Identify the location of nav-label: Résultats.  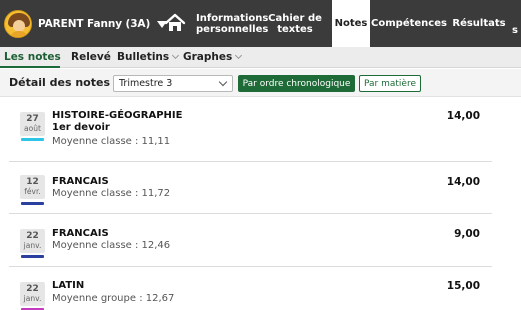
(479, 23).